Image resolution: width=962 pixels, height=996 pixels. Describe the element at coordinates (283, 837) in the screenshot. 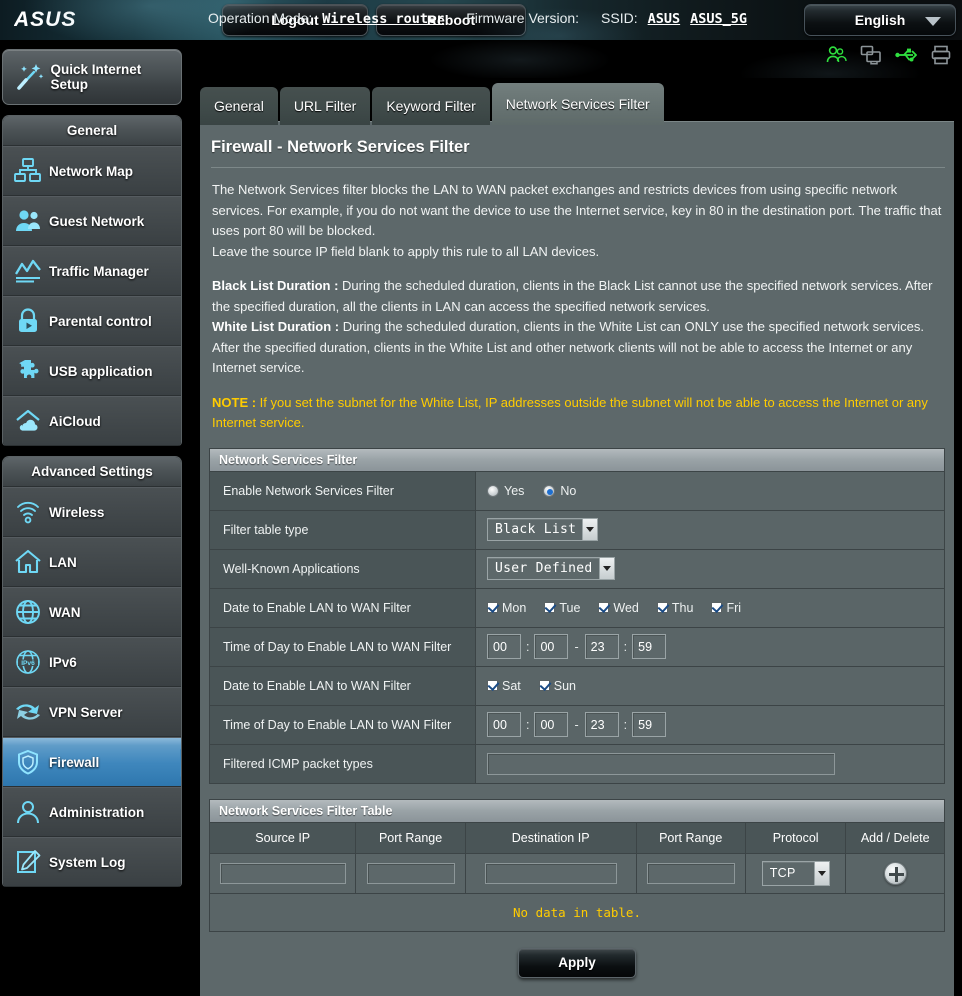

I see `column-header-source-ip: Source IP` at that location.